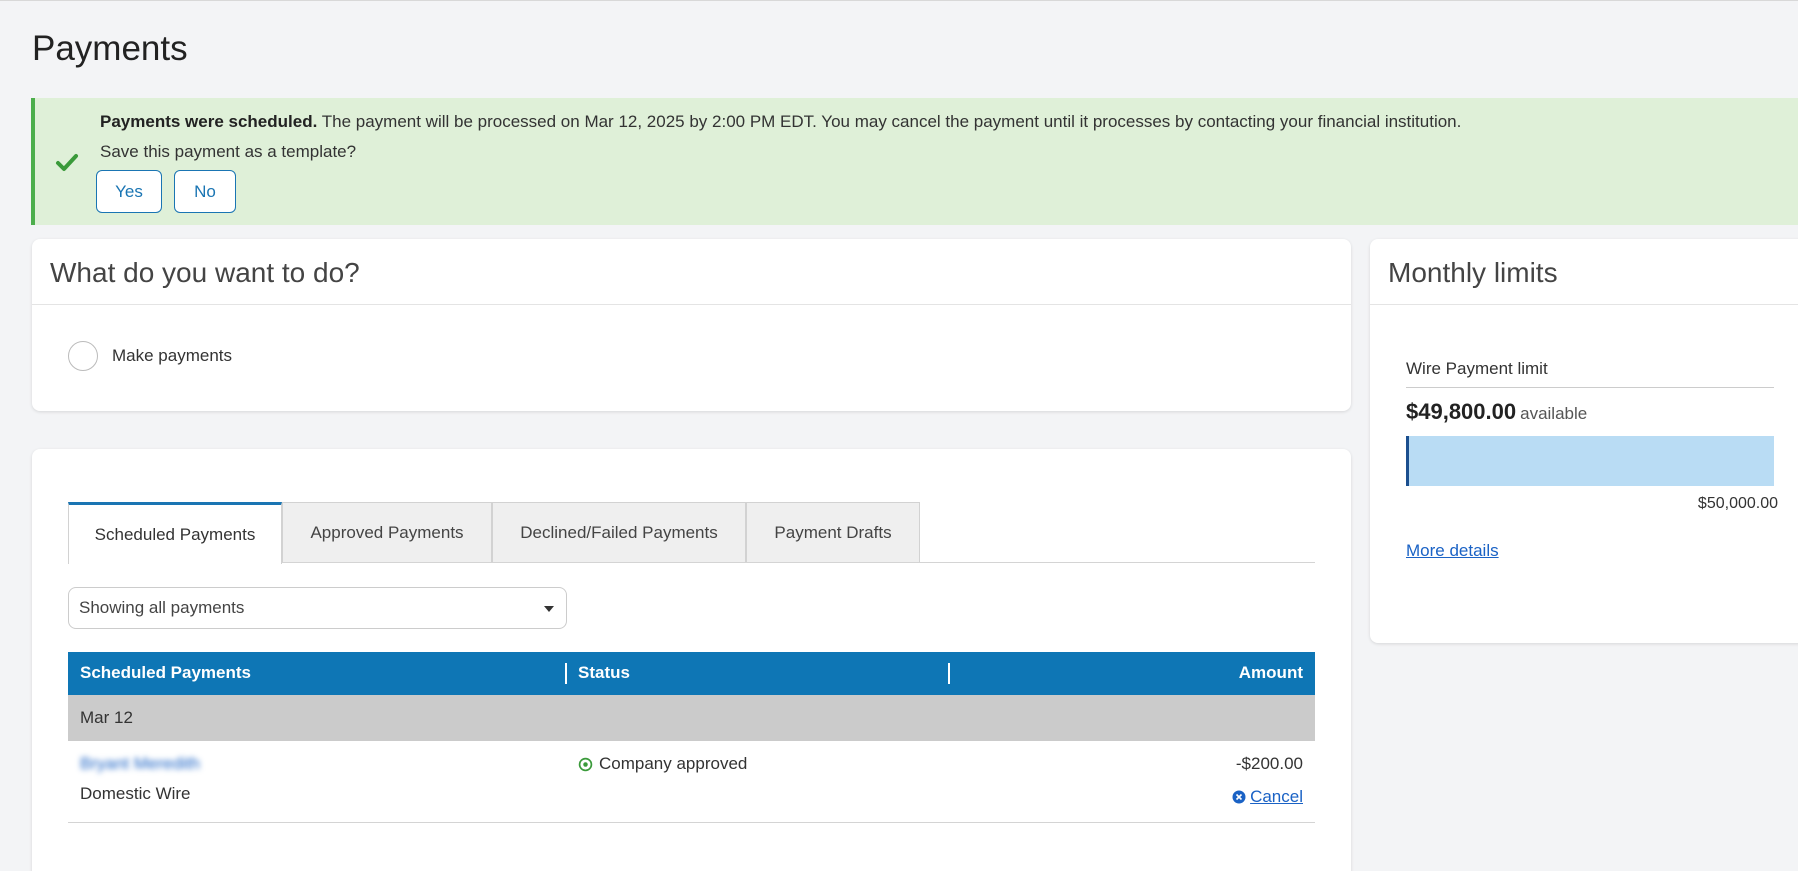 The width and height of the screenshot is (1798, 871). Describe the element at coordinates (691, 673) in the screenshot. I see `table-header: Scheduled Payments Status Amount` at that location.